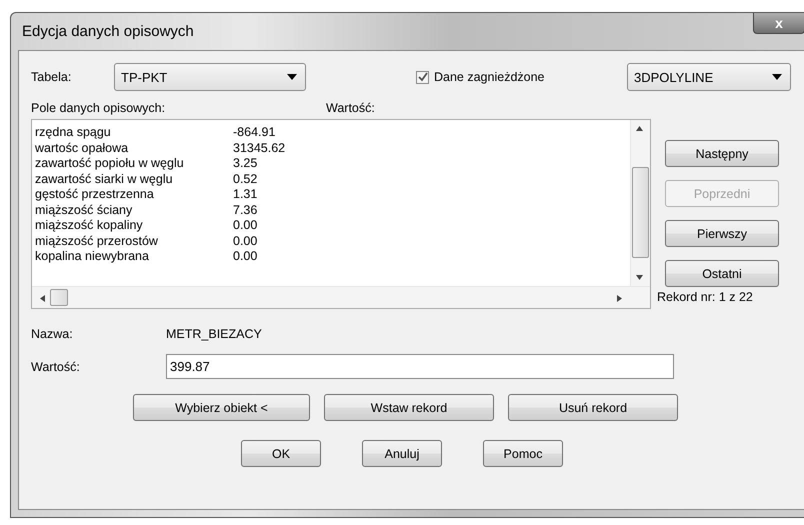  What do you see at coordinates (210, 77) in the screenshot?
I see `table-dropdown: TP-PKT` at bounding box center [210, 77].